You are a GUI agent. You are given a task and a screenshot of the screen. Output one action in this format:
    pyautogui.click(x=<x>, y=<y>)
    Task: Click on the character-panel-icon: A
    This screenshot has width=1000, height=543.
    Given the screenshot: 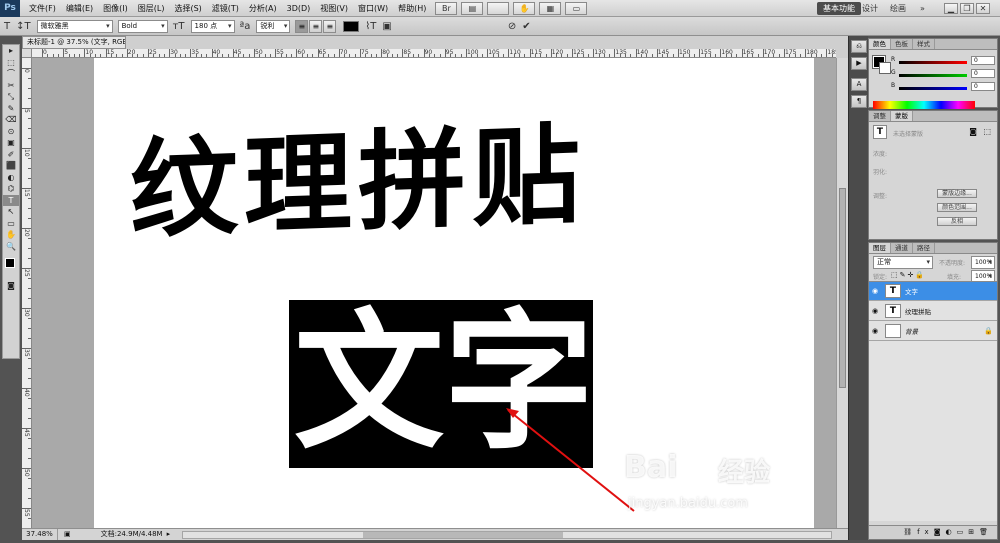 What is the action you would take?
    pyautogui.click(x=859, y=84)
    